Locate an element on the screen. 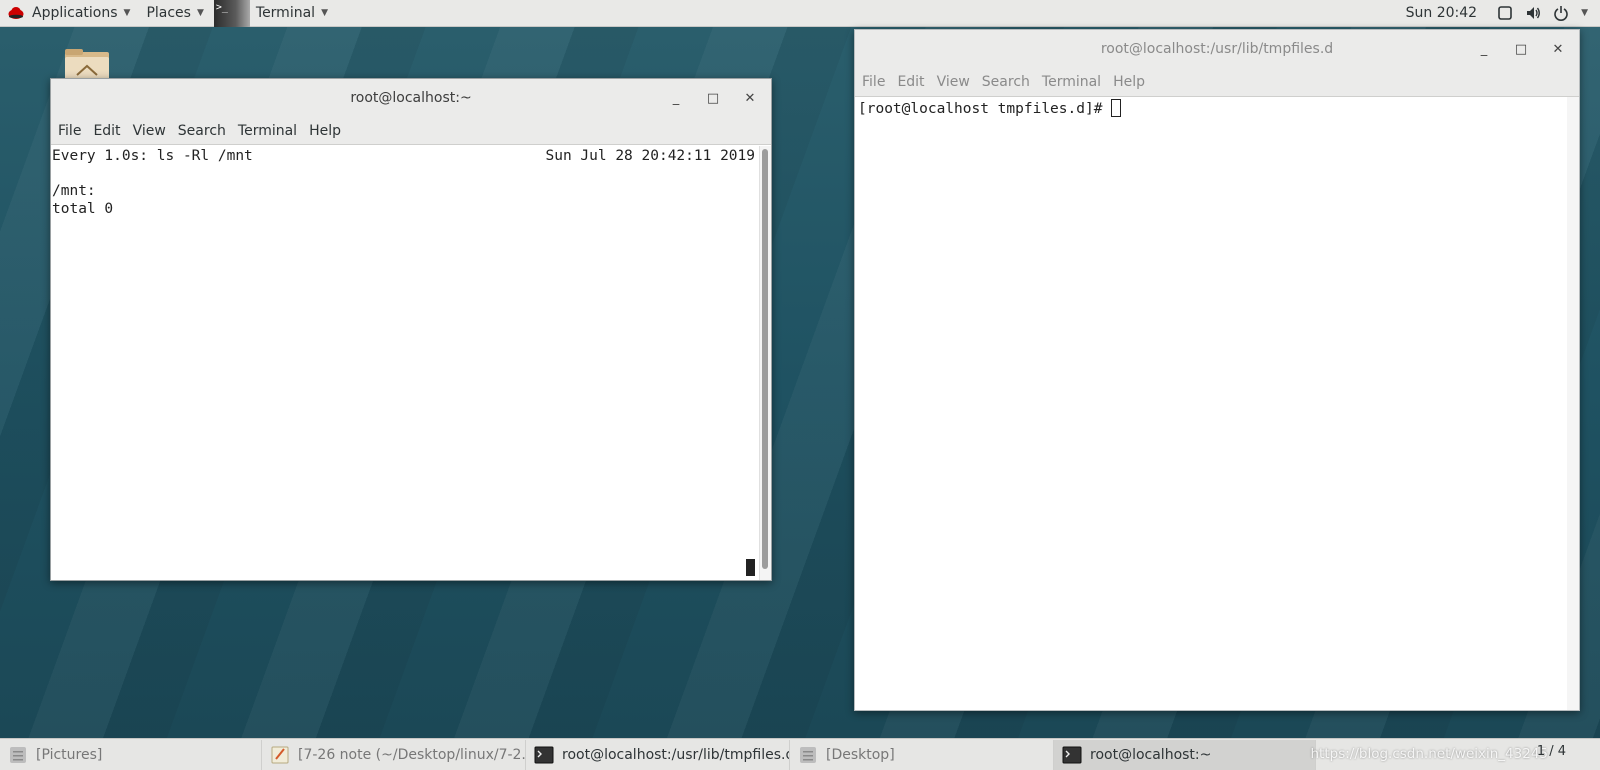 Image resolution: width=1600 pixels, height=770 pixels. task-label: root@localhost:/usr/lib/tmpfiles.d is located at coordinates (676, 754).